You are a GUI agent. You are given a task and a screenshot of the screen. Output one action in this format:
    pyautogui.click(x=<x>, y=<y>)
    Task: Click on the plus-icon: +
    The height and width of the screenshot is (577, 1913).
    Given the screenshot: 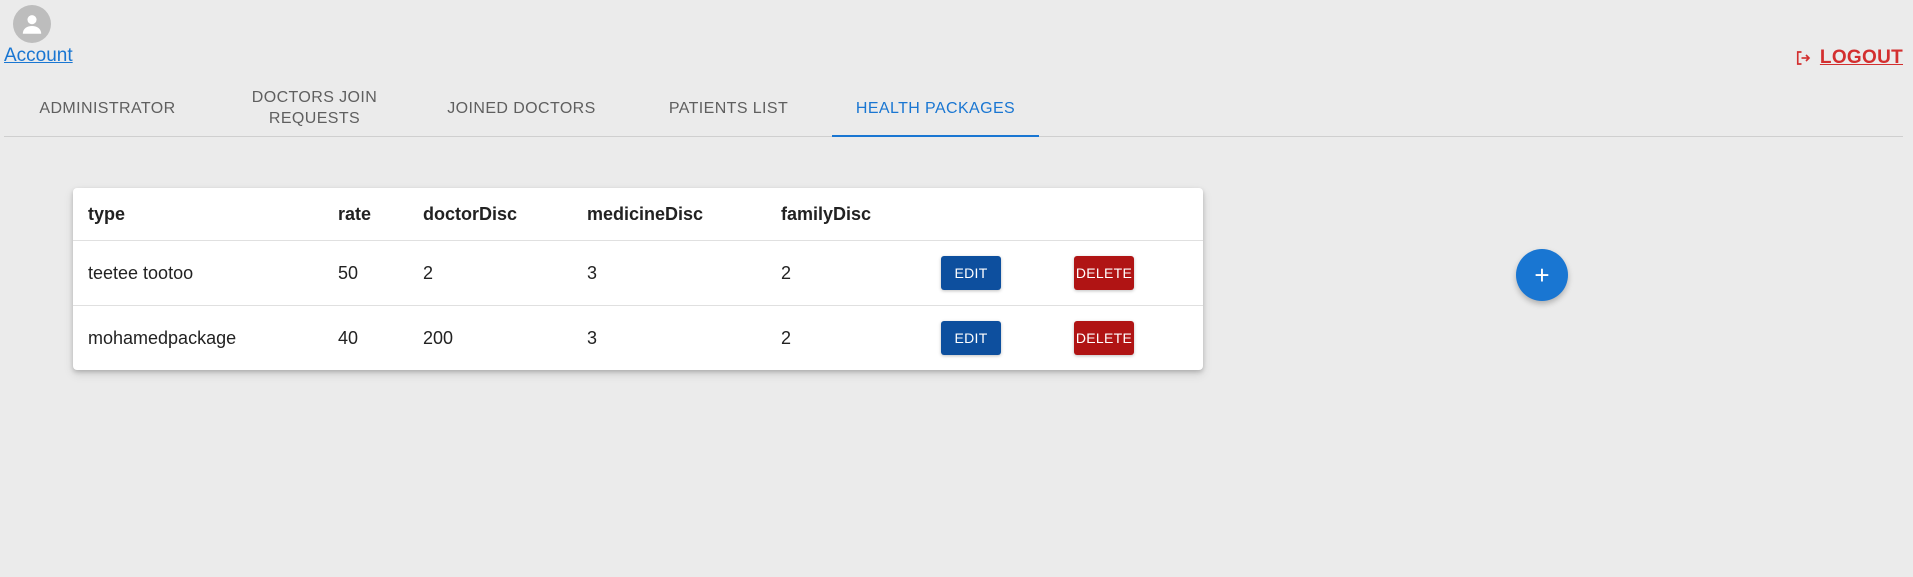 What is the action you would take?
    pyautogui.click(x=1542, y=274)
    